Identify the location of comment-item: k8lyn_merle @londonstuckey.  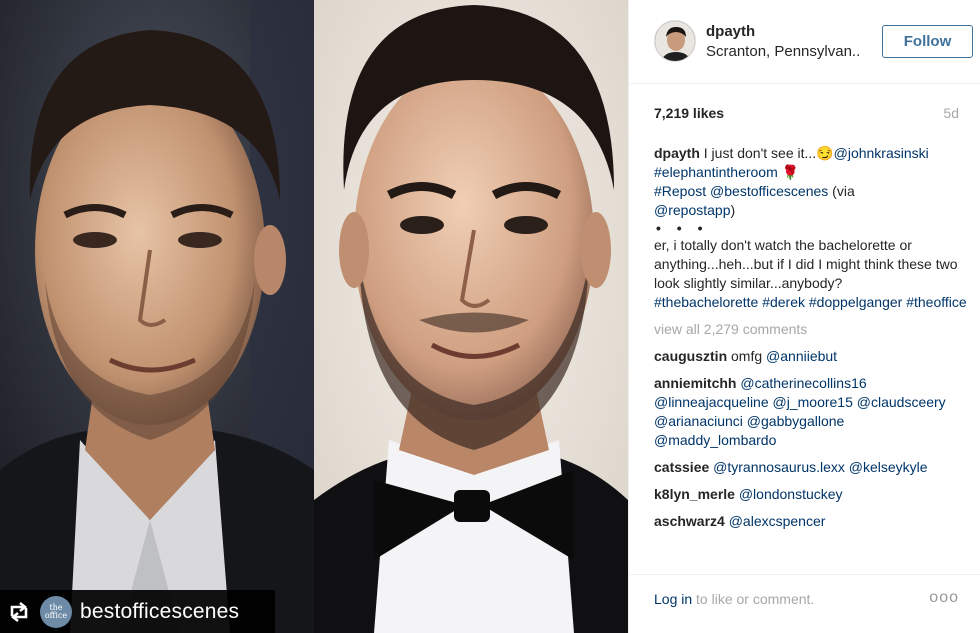
(811, 494).